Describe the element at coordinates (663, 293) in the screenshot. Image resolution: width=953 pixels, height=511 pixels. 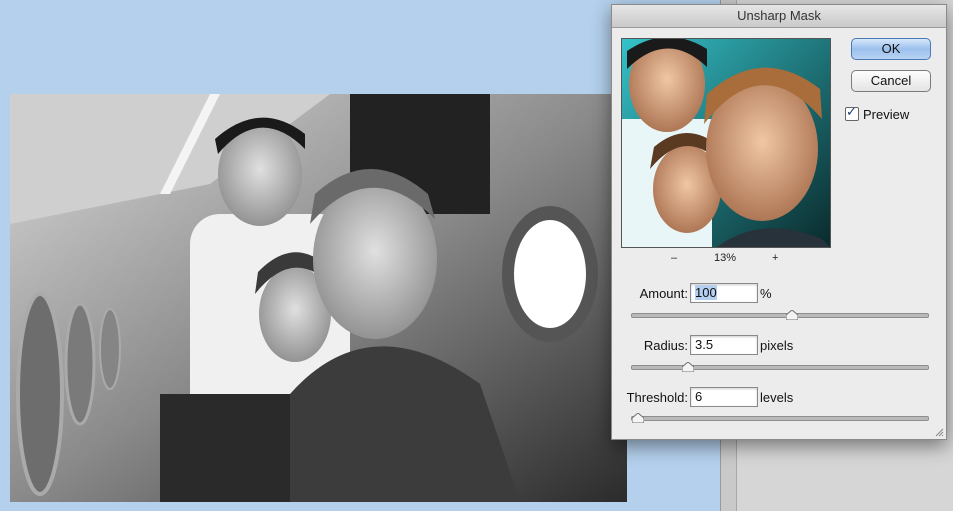
I see `amount-label: Amount:` at that location.